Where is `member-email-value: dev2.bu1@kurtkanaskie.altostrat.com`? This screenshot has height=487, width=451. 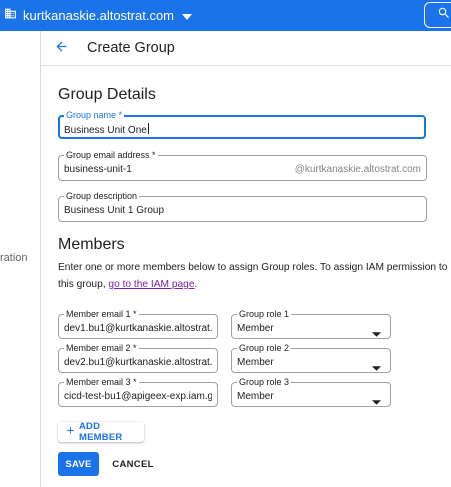
member-email-value: dev2.bu1@kurtkanaskie.altostrat.com is located at coordinates (138, 362).